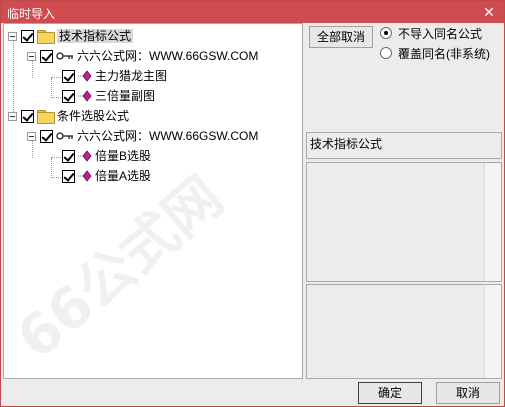 This screenshot has width=505, height=407. I want to click on radio-label: 不导入同名公式, so click(440, 33).